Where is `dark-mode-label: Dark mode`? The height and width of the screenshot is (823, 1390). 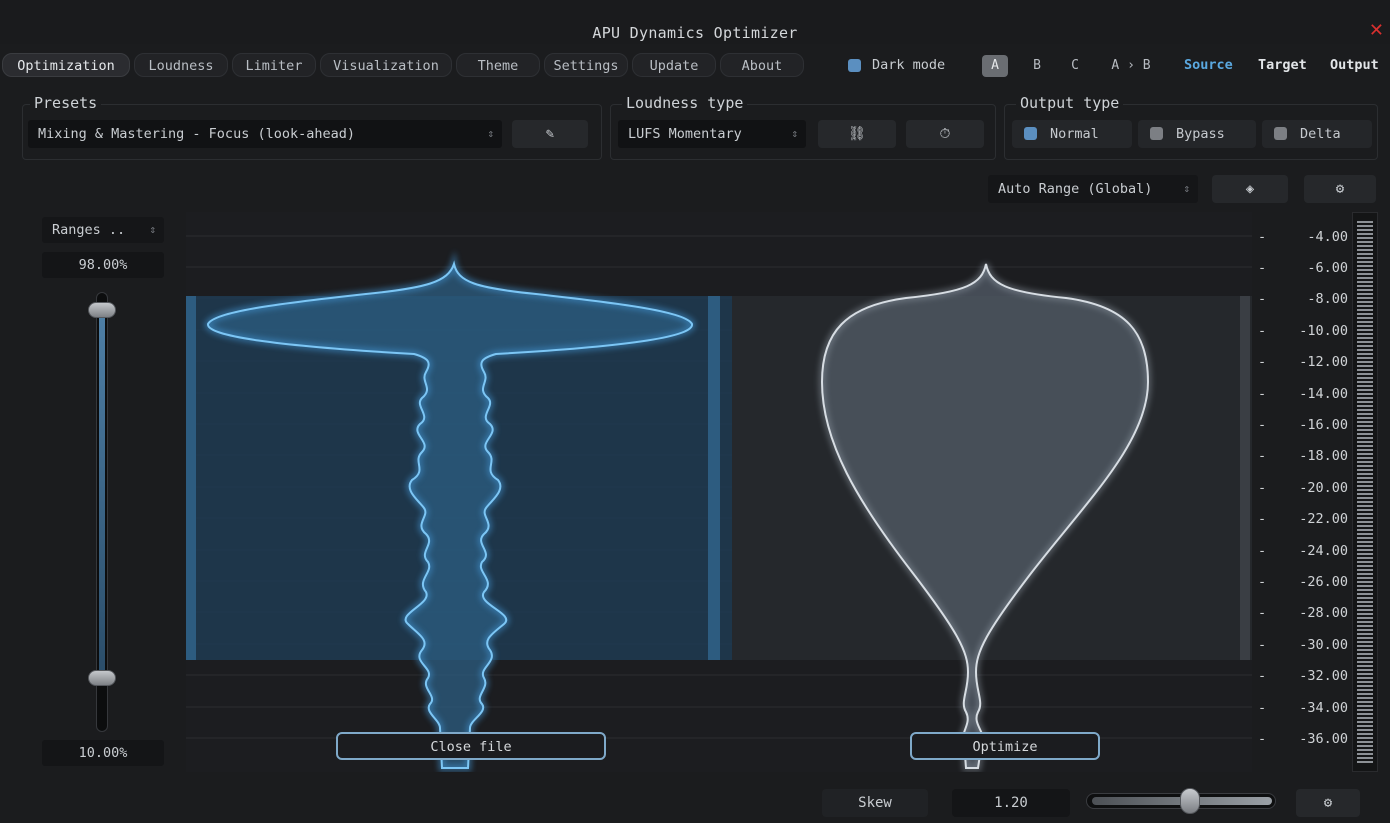 dark-mode-label: Dark mode is located at coordinates (909, 65).